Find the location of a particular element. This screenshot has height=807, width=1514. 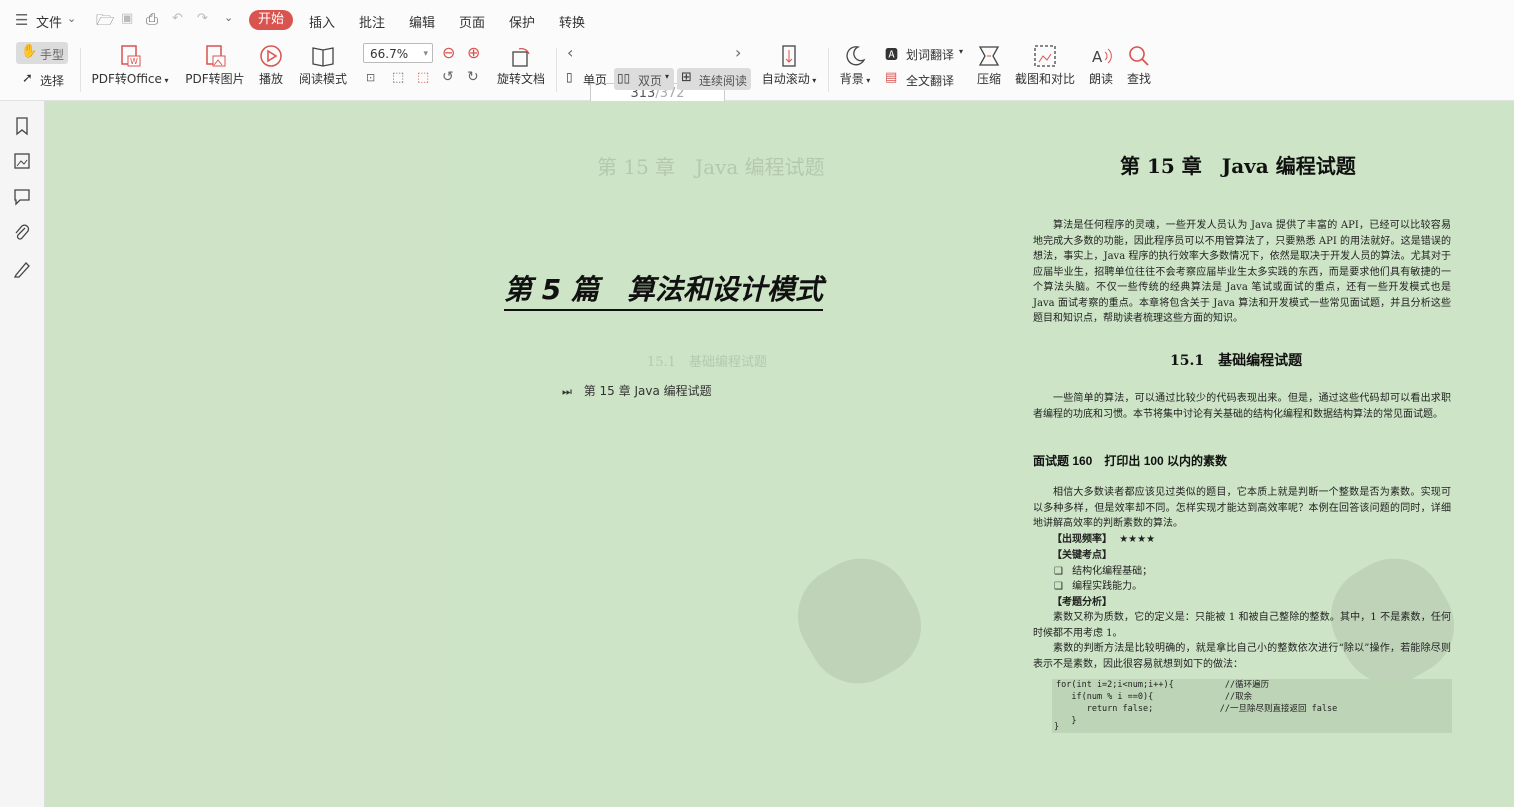

translate-icon: 🅰 is located at coordinates (892, 55).